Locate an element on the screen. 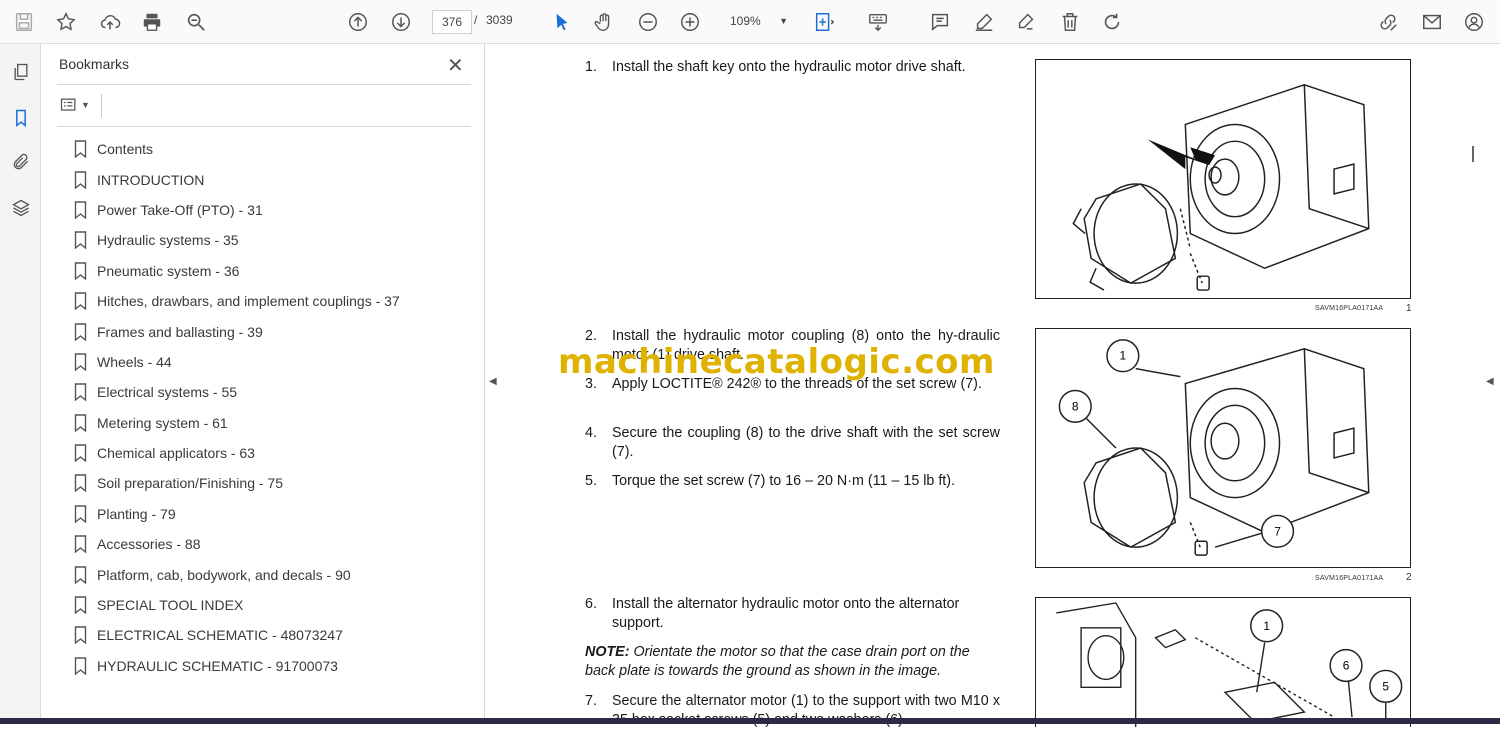 This screenshot has height=730, width=1500. bookmark-label: Wheels - 44 is located at coordinates (134, 361).